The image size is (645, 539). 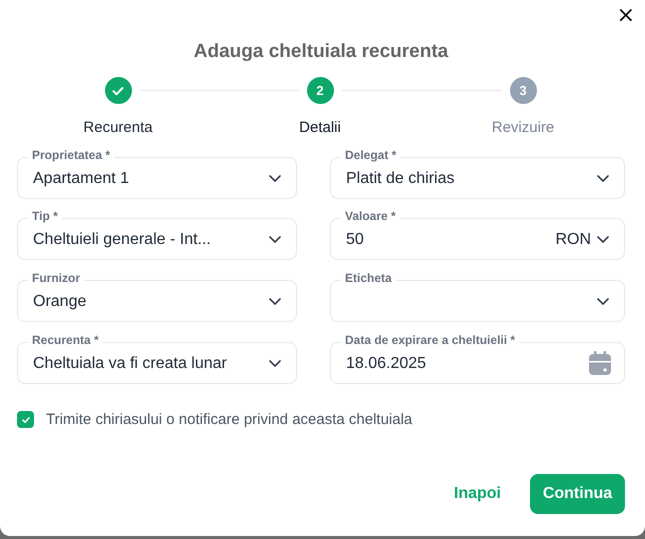 What do you see at coordinates (387, 363) in the screenshot?
I see `field-value: 18.06.2025` at bounding box center [387, 363].